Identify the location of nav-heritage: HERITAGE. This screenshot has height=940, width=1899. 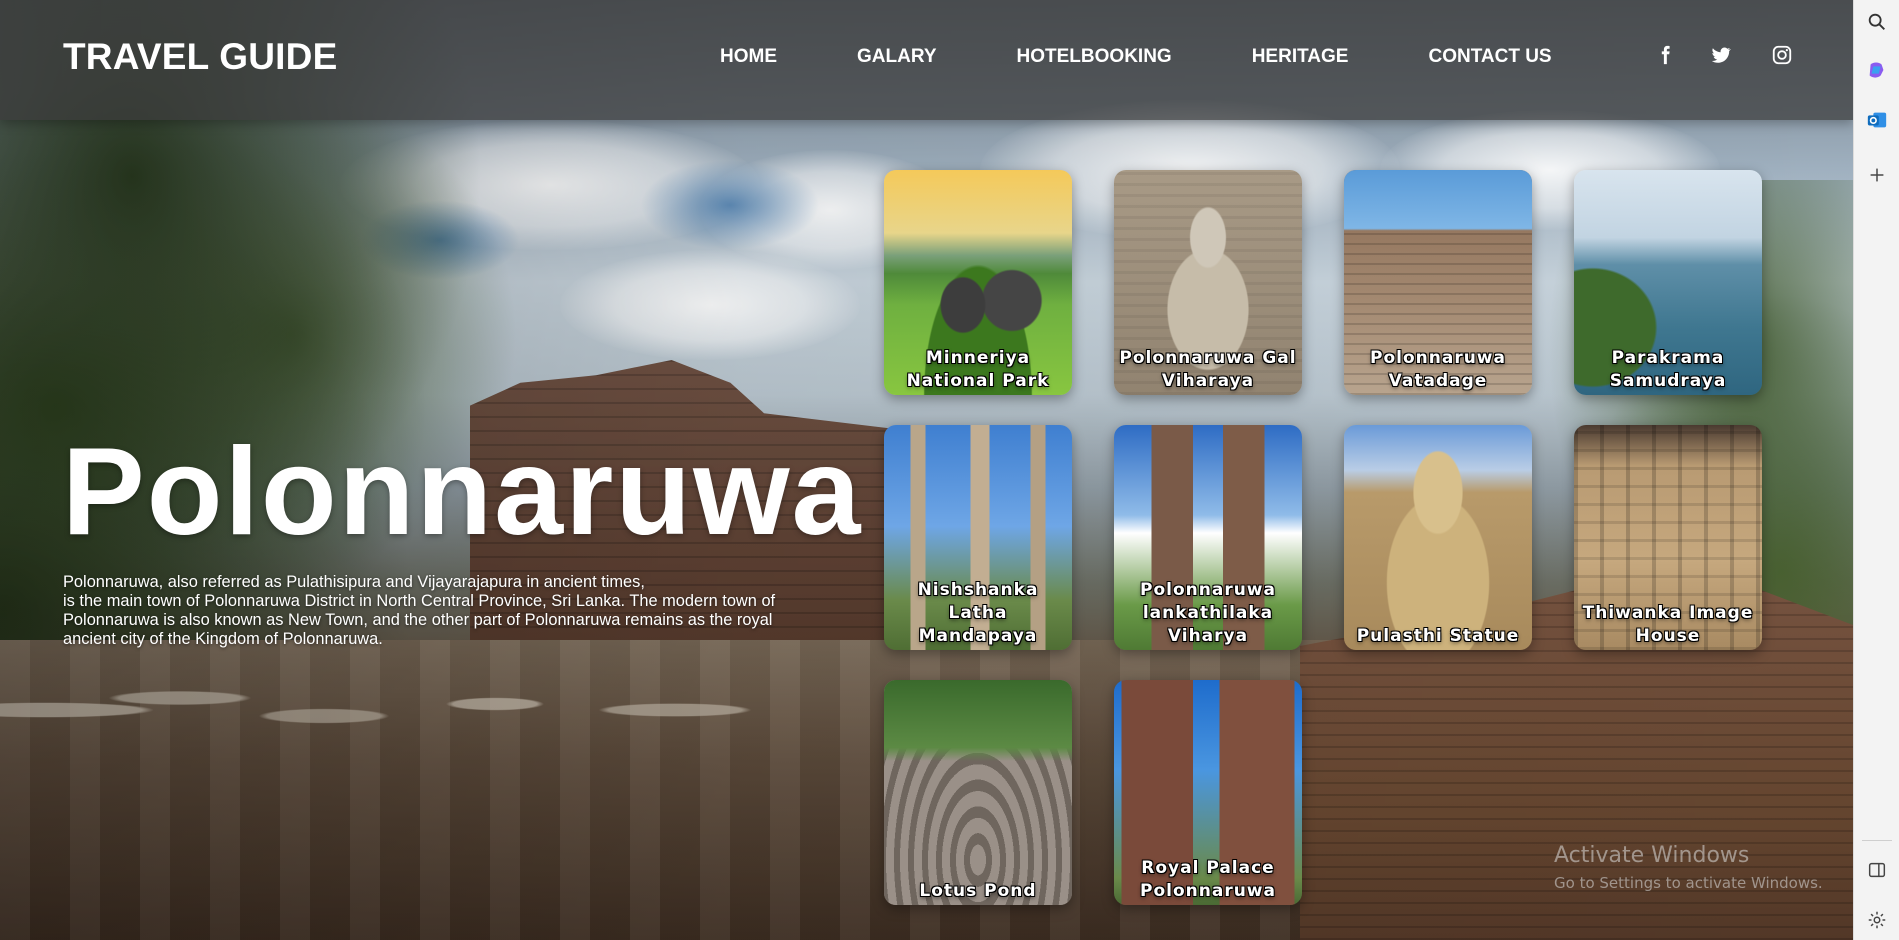
(1300, 57).